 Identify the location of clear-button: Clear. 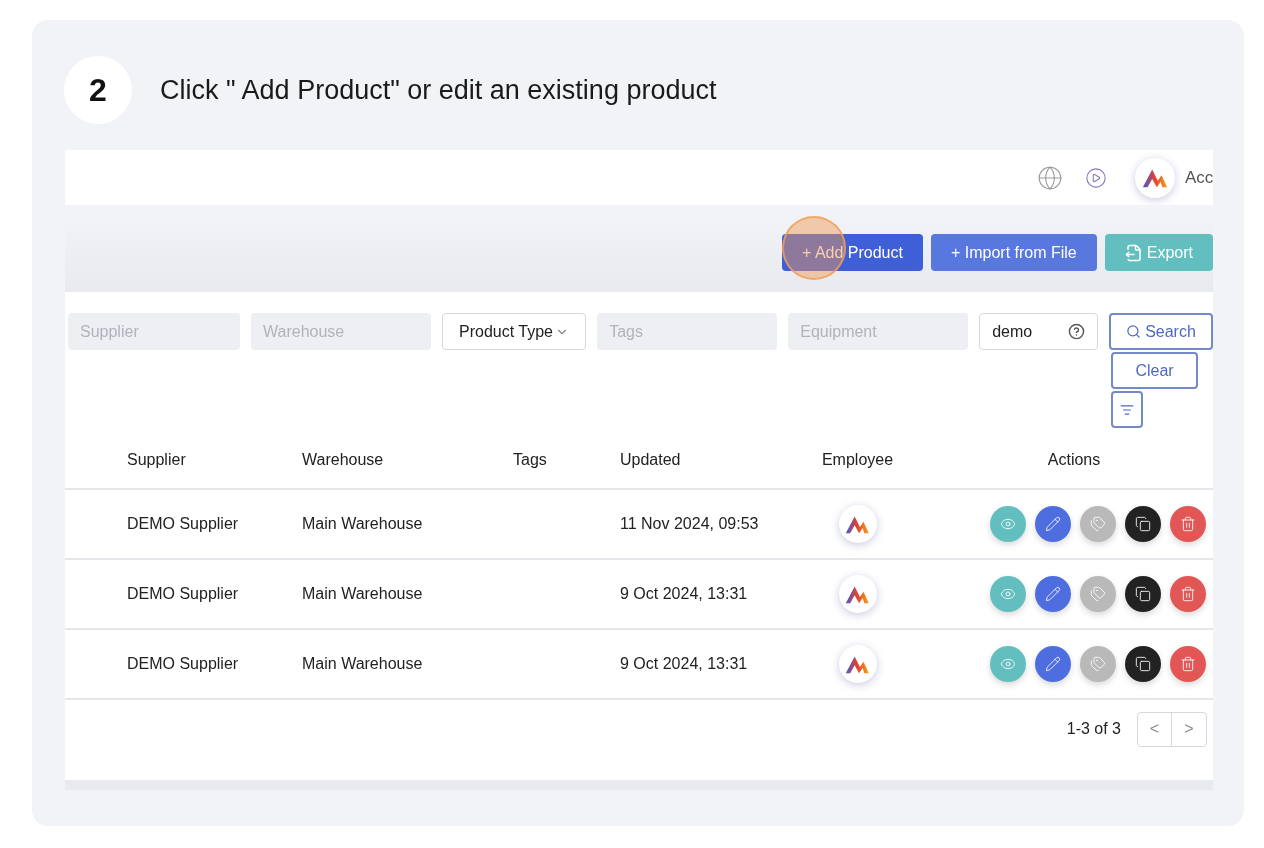
(1154, 370).